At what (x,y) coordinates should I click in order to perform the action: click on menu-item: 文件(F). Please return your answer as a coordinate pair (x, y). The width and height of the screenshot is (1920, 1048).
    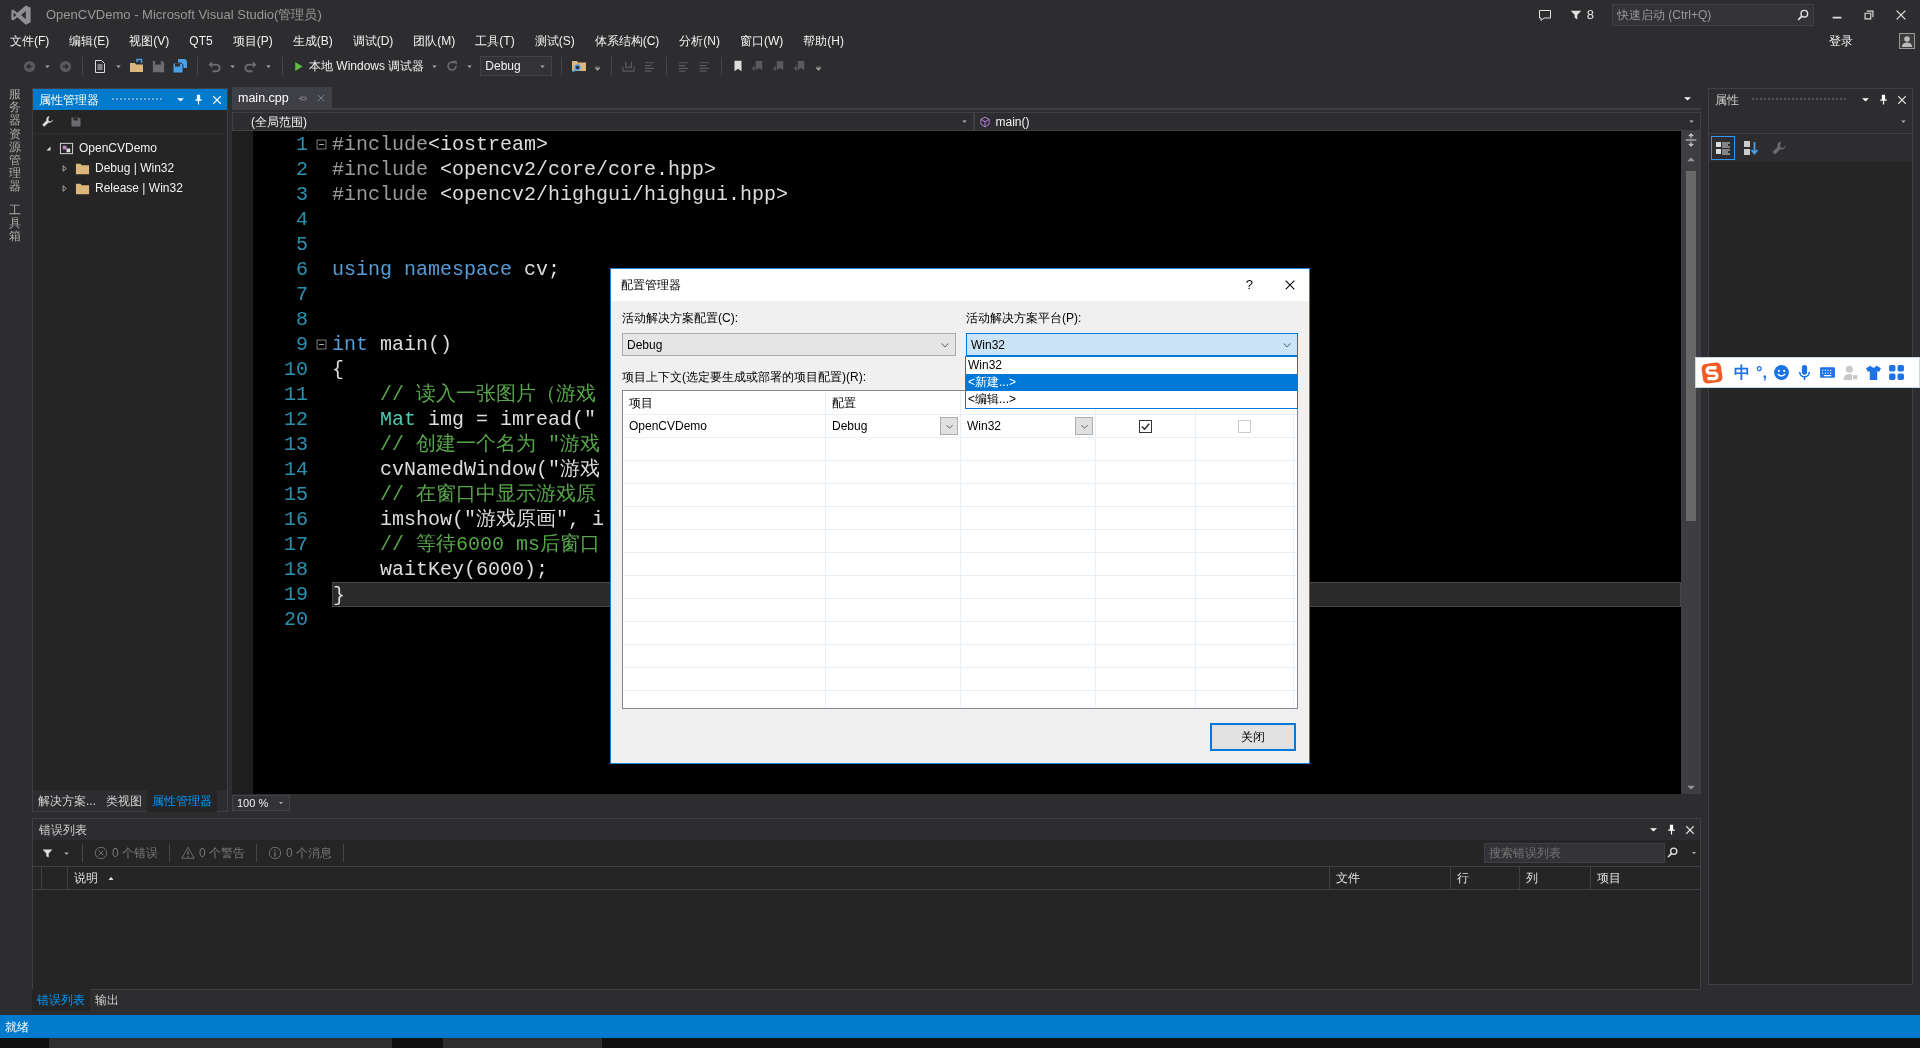
    Looking at the image, I should click on (30, 41).